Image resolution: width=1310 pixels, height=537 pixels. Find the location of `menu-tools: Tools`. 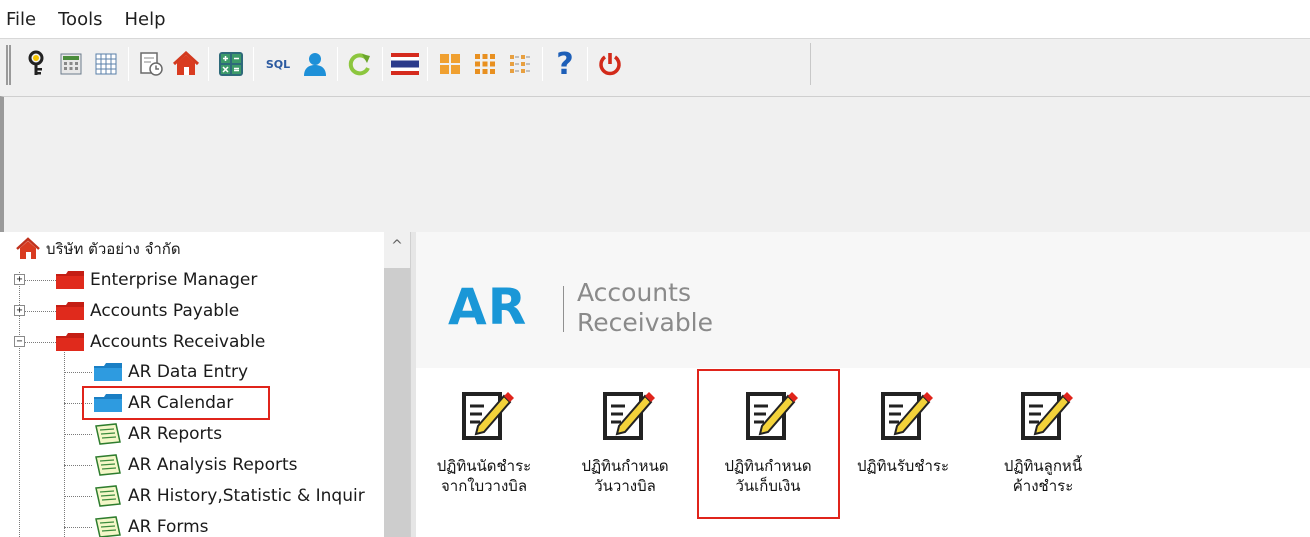

menu-tools: Tools is located at coordinates (80, 19).